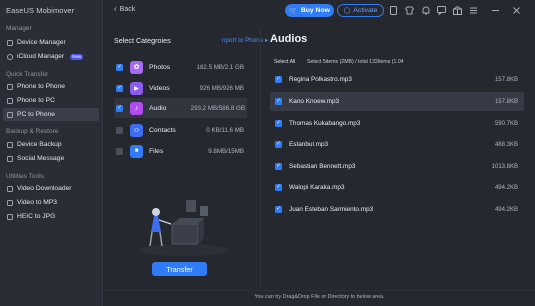  I want to click on category-videos: ✓ ▶ Videos 926 MB/926 MB, so click(181, 88).